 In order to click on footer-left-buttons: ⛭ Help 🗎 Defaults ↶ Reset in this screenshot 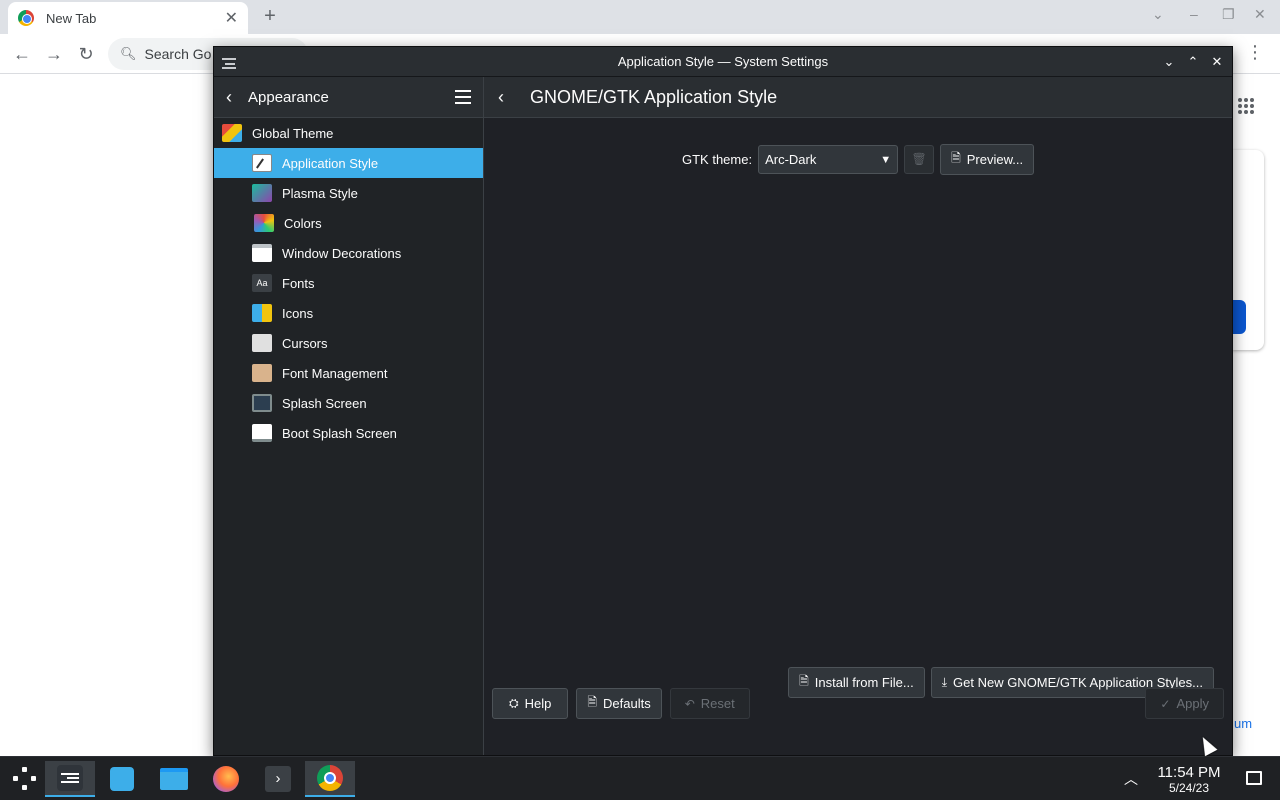, I will do `click(621, 703)`.